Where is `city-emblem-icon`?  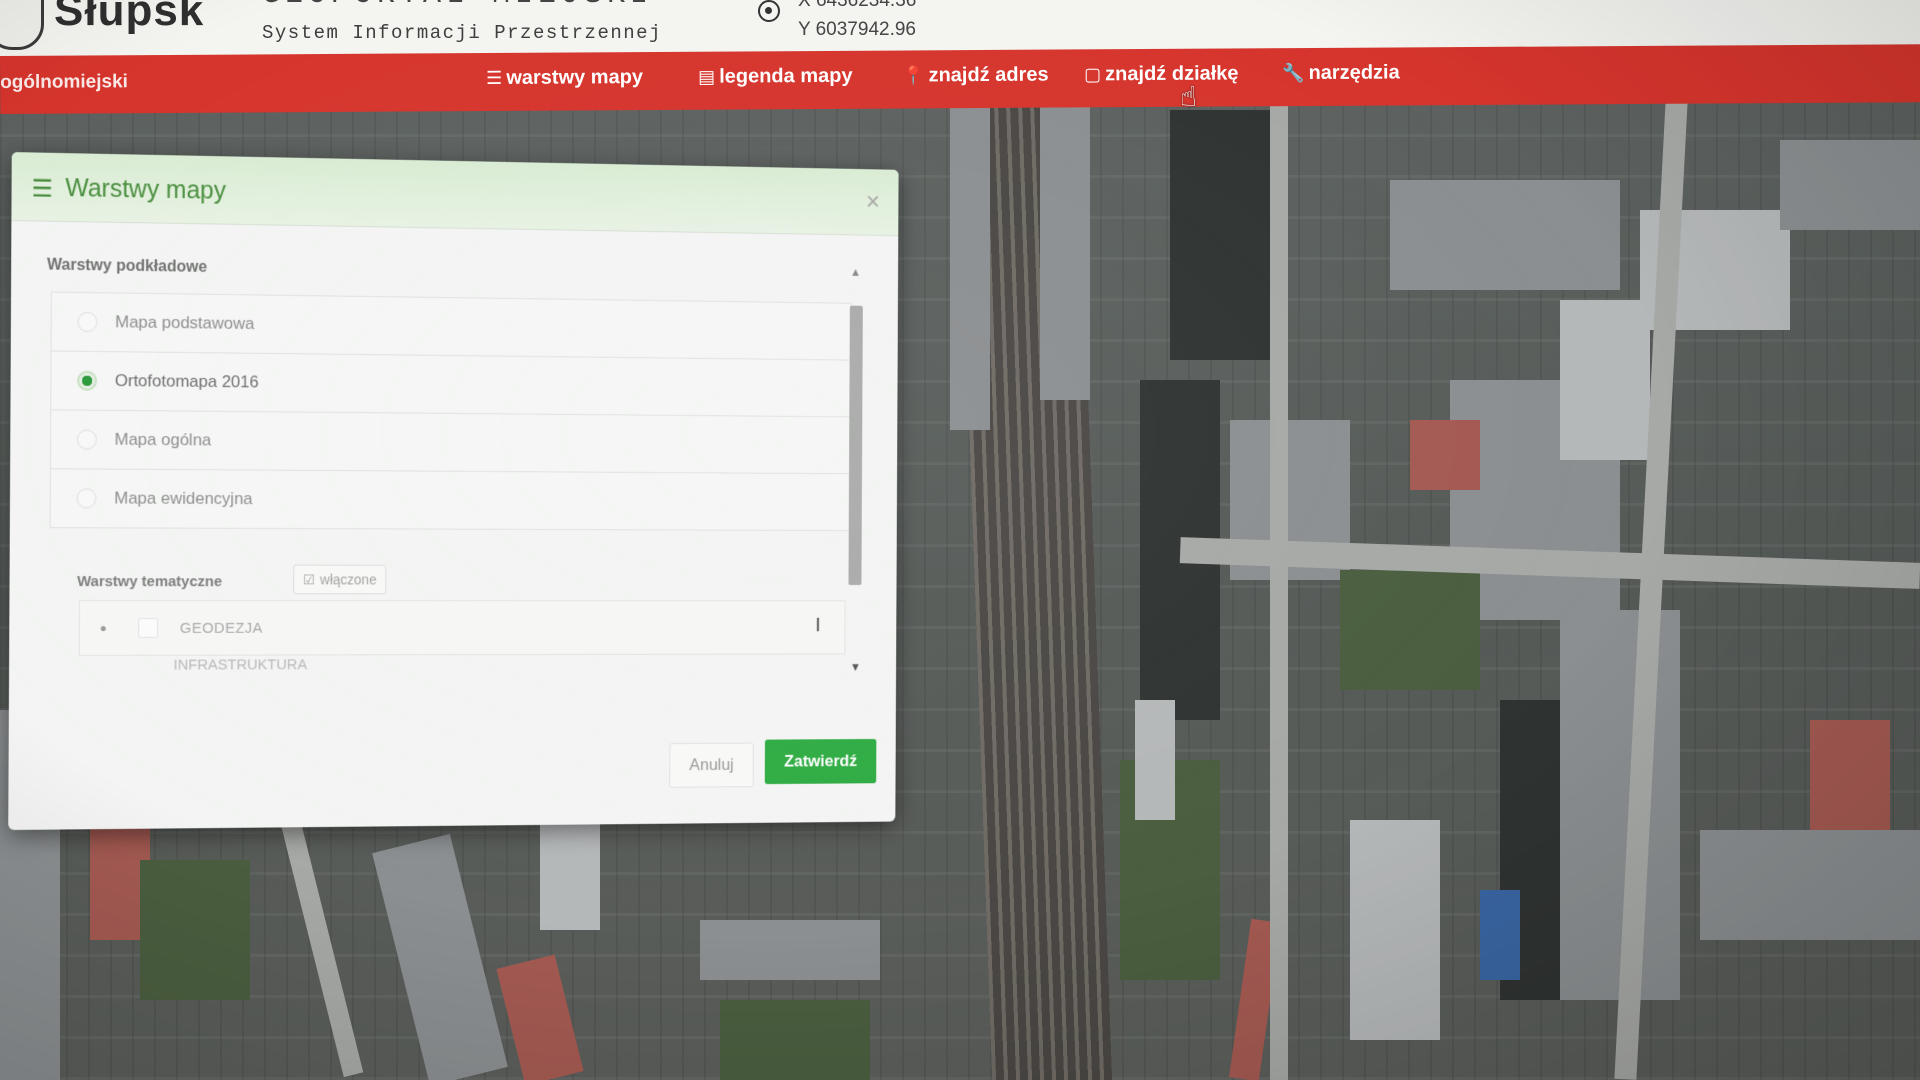 city-emblem-icon is located at coordinates (22, 25).